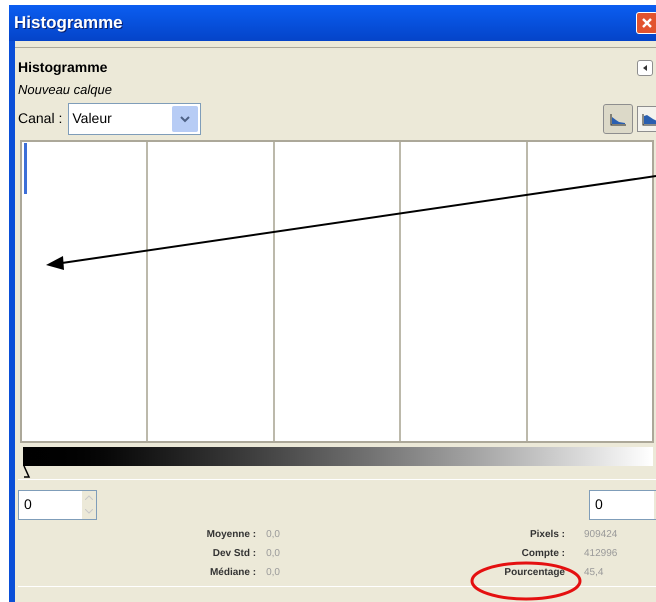 This screenshot has width=656, height=602. What do you see at coordinates (594, 573) in the screenshot?
I see `stat-value: 45,4` at bounding box center [594, 573].